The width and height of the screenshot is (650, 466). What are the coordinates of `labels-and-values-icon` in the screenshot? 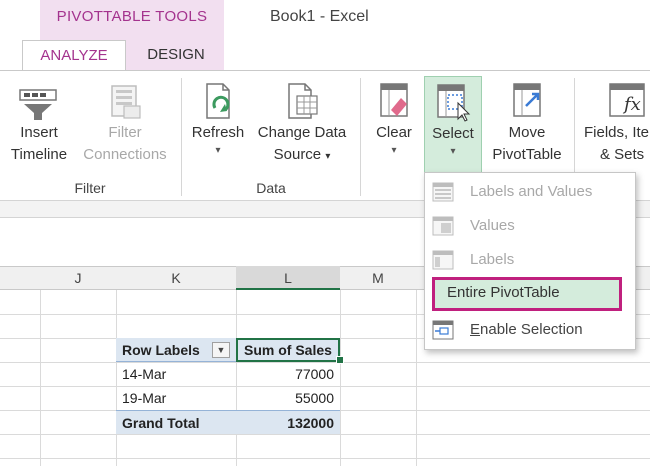 It's located at (443, 192).